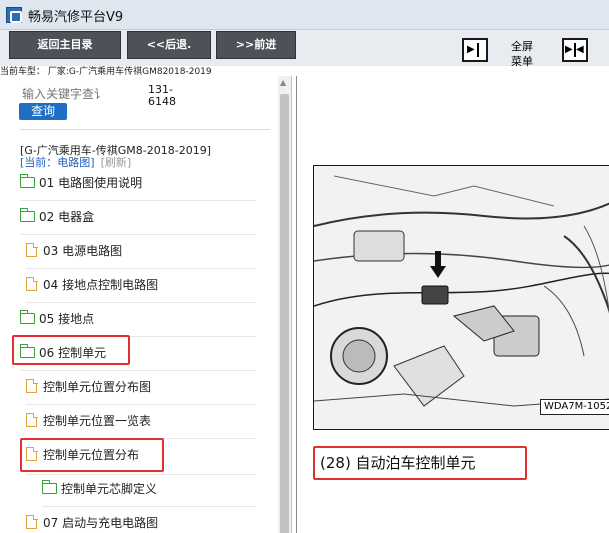 Image resolution: width=609 pixels, height=533 pixels. Describe the element at coordinates (92, 522) in the screenshot. I see `tree-item-07: 07 启动与充电电路图` at that location.